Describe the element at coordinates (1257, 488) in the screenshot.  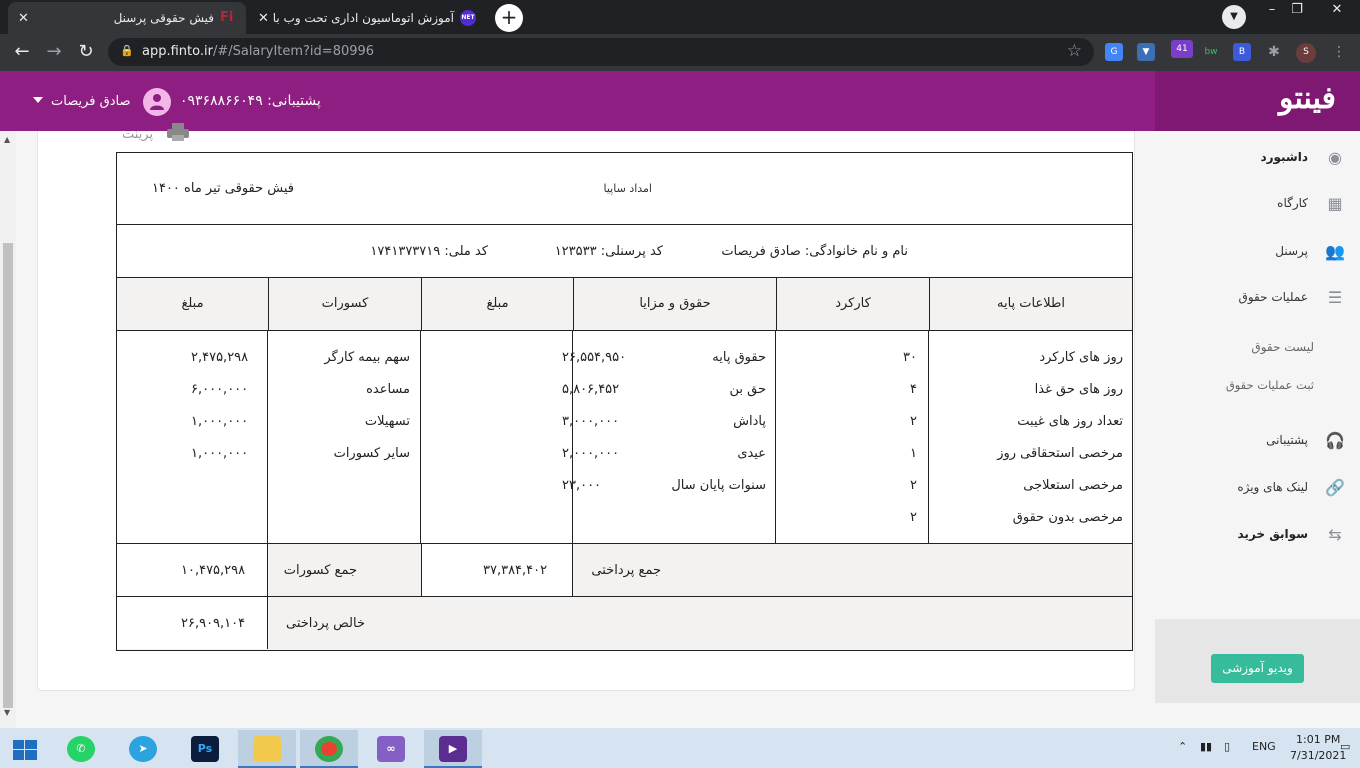
I see `sidebar-item-special-links: 🔗 لینک های ویژه` at that location.